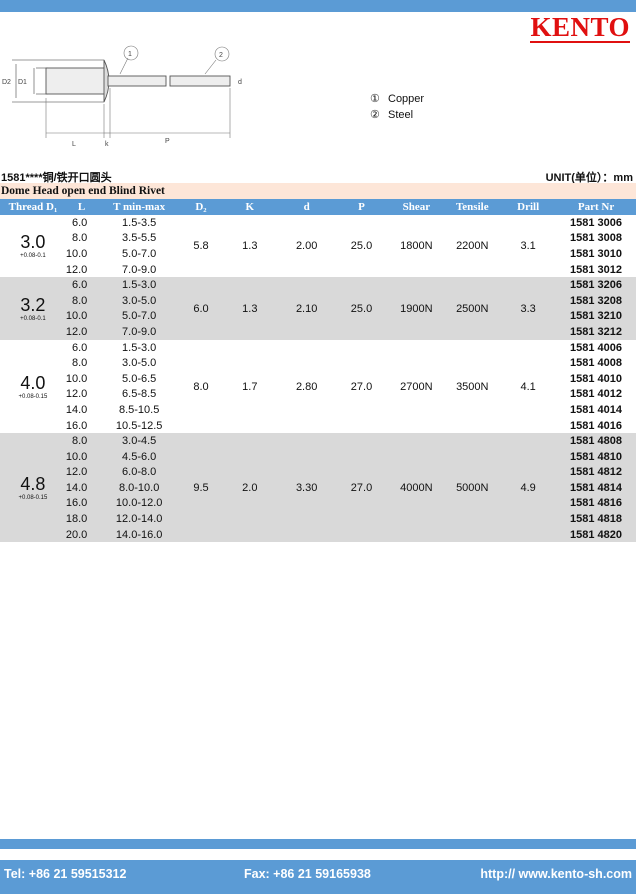 This screenshot has height=894, width=636. What do you see at coordinates (416, 308) in the screenshot?
I see `shear-cell: 1900N` at bounding box center [416, 308].